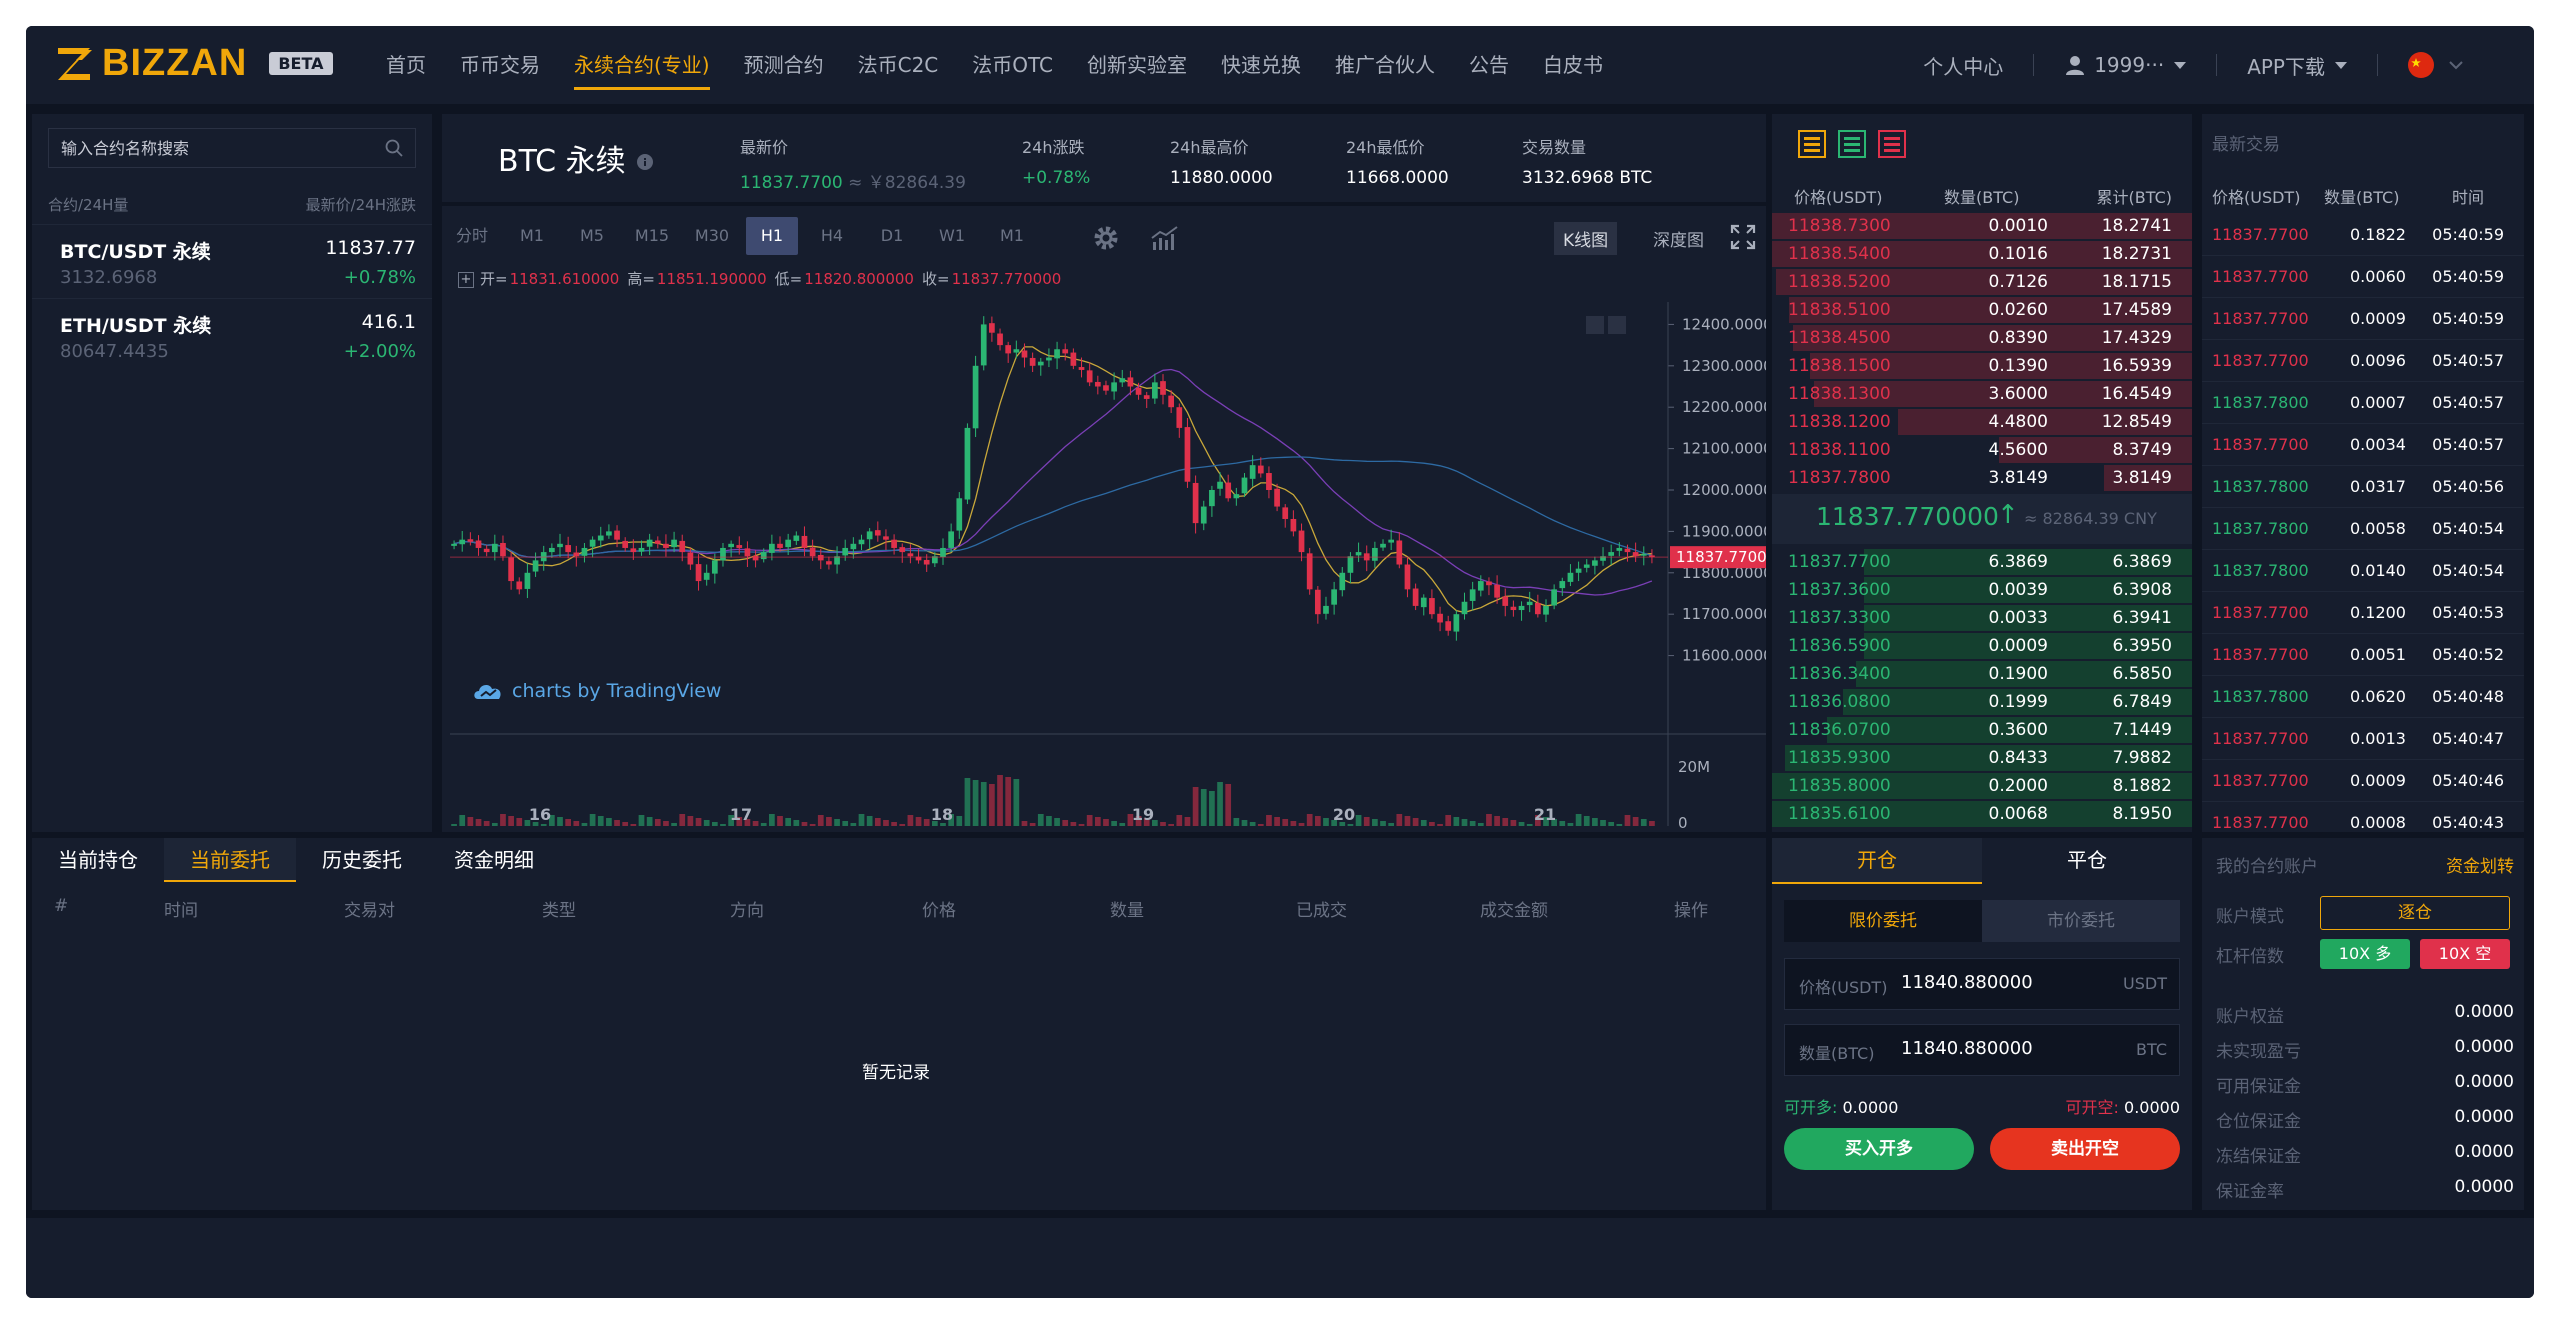  What do you see at coordinates (1982, 254) in the screenshot?
I see `ask-row: 11838.5400 0.1016 18.2731` at bounding box center [1982, 254].